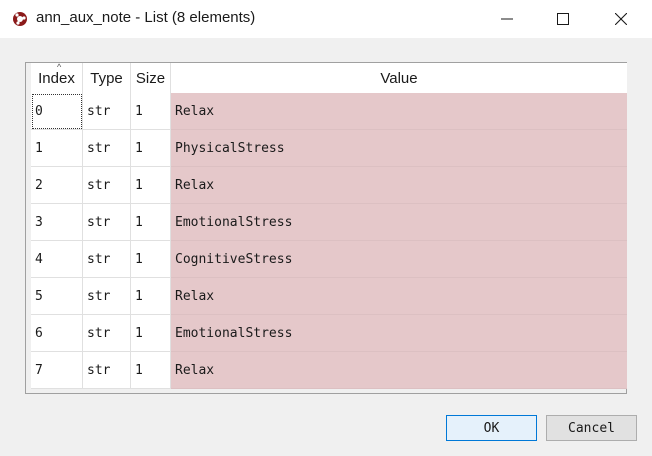 The height and width of the screenshot is (456, 652). Describe the element at coordinates (399, 78) in the screenshot. I see `column-header-value: Value` at that location.